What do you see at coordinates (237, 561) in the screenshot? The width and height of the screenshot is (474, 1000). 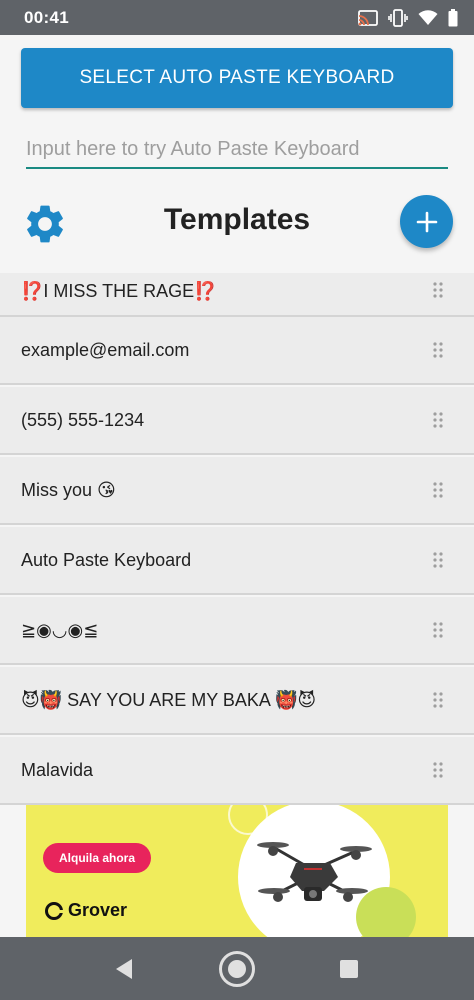 I see `list-item: Auto Paste Keyboard` at bounding box center [237, 561].